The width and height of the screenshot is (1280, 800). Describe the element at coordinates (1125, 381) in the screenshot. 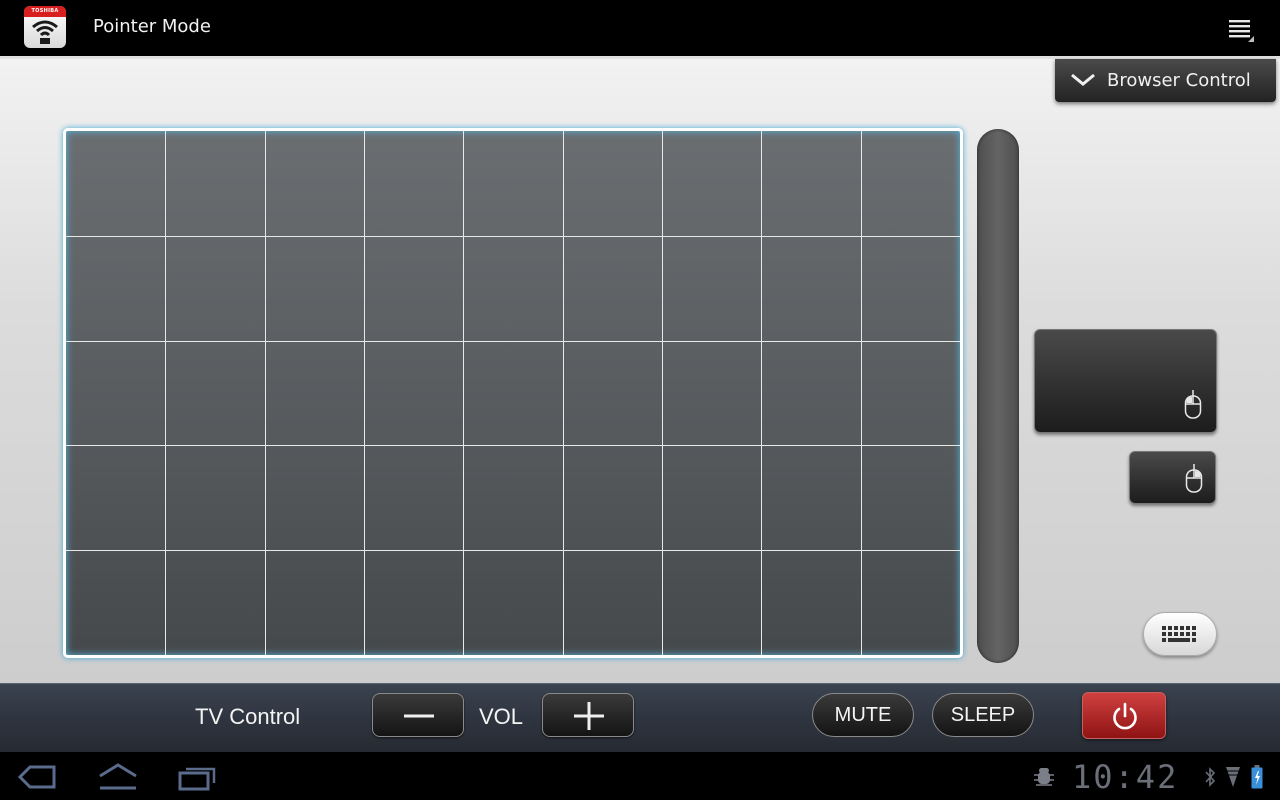

I see `left-click-button` at that location.